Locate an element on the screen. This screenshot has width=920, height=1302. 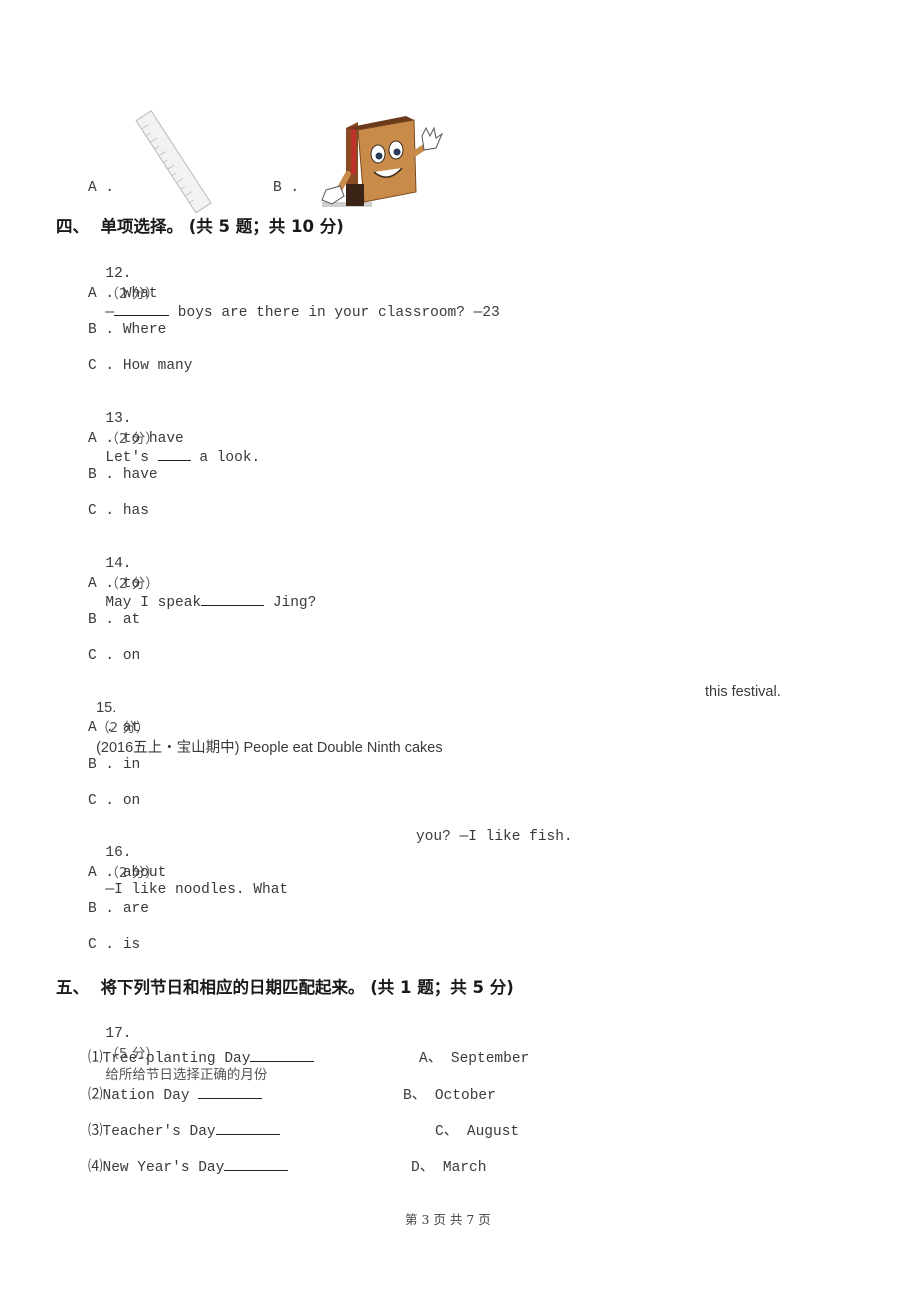
q14-option-c: C . on is located at coordinates (114, 656).